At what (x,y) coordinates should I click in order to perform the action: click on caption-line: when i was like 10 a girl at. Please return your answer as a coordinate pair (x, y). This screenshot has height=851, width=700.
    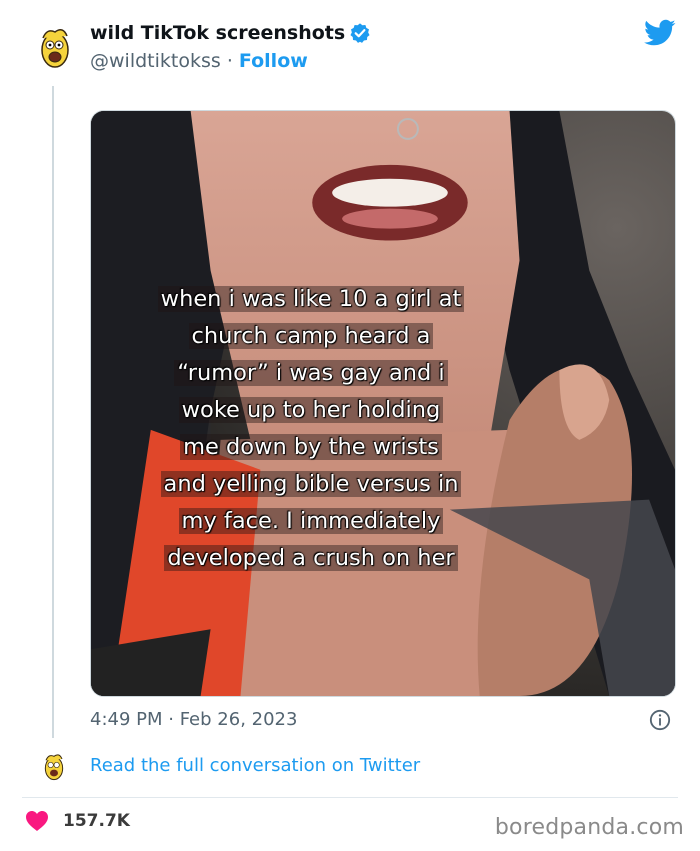
    Looking at the image, I should click on (311, 299).